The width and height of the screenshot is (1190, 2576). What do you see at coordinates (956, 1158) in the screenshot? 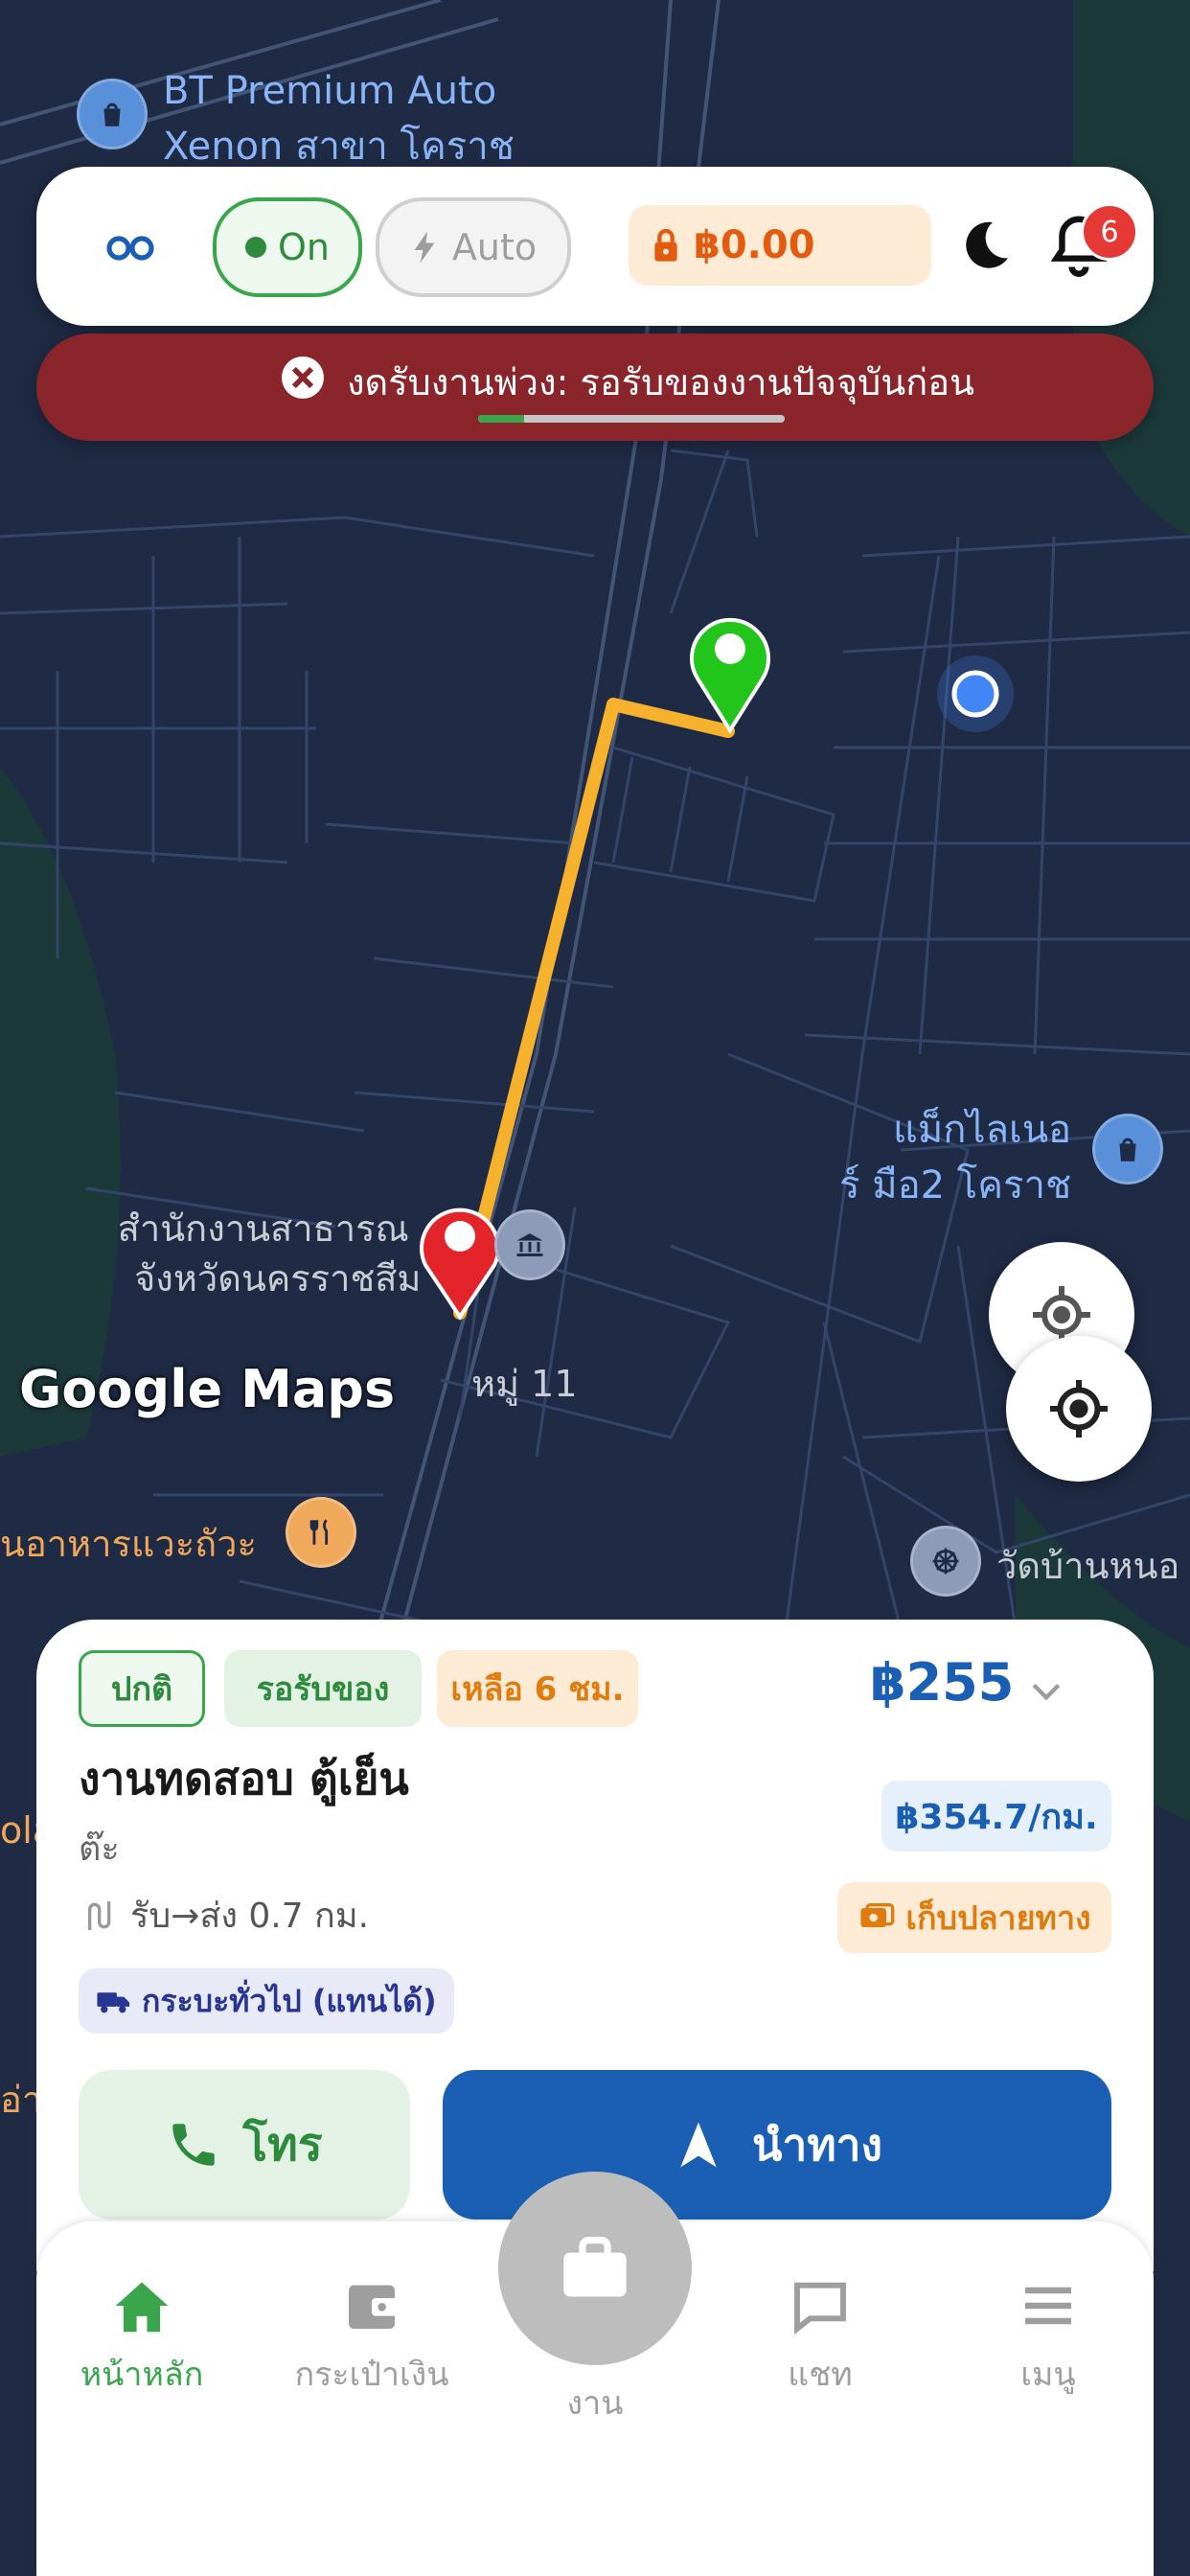
I see `poi-label-max-liner: แม็กไลเนอ ร์ มือ2 โคราช` at bounding box center [956, 1158].